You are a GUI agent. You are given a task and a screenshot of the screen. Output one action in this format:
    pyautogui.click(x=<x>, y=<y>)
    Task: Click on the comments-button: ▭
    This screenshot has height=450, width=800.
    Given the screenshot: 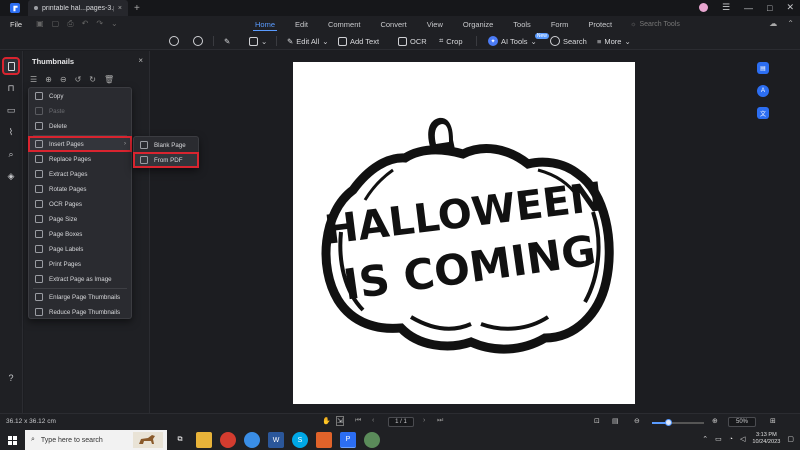 What is the action you would take?
    pyautogui.click(x=11, y=110)
    